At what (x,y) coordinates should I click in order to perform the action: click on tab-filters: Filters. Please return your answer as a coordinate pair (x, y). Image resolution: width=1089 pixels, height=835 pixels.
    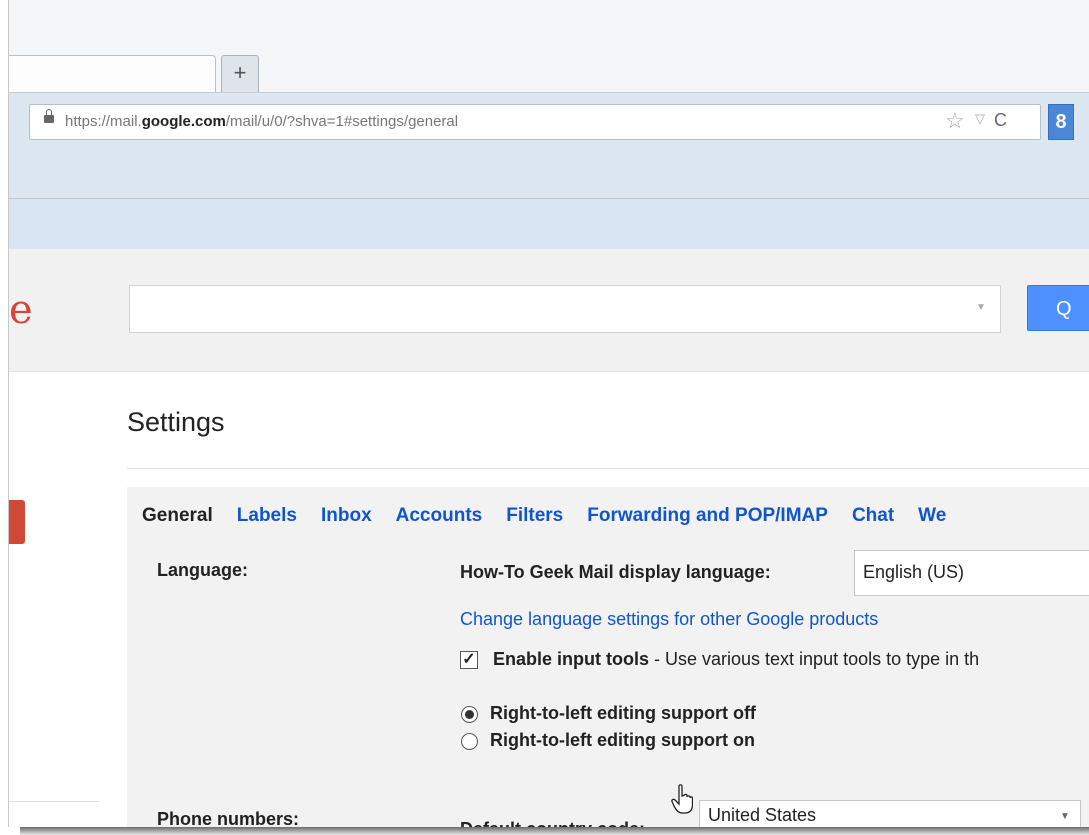
    Looking at the image, I should click on (534, 515).